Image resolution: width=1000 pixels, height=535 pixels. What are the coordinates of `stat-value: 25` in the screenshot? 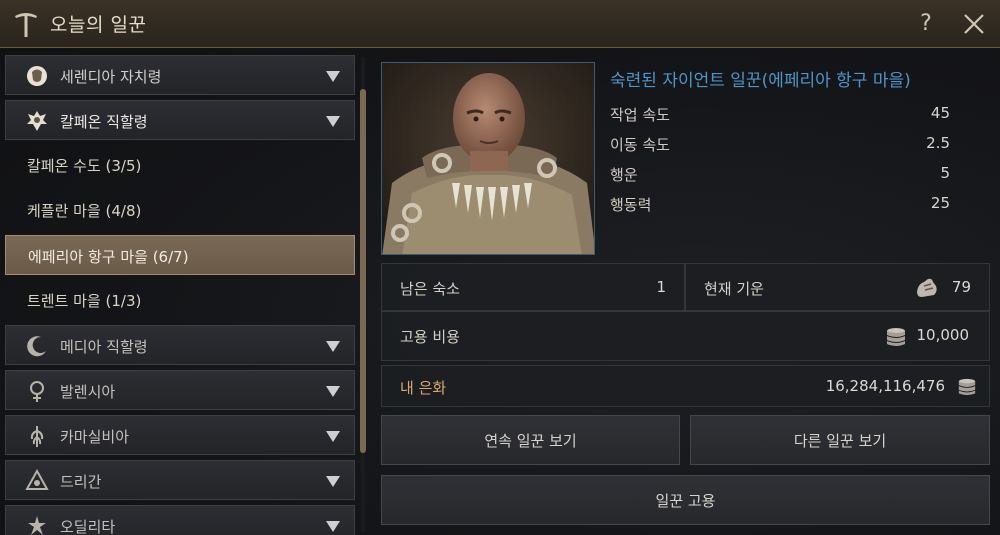 It's located at (940, 203).